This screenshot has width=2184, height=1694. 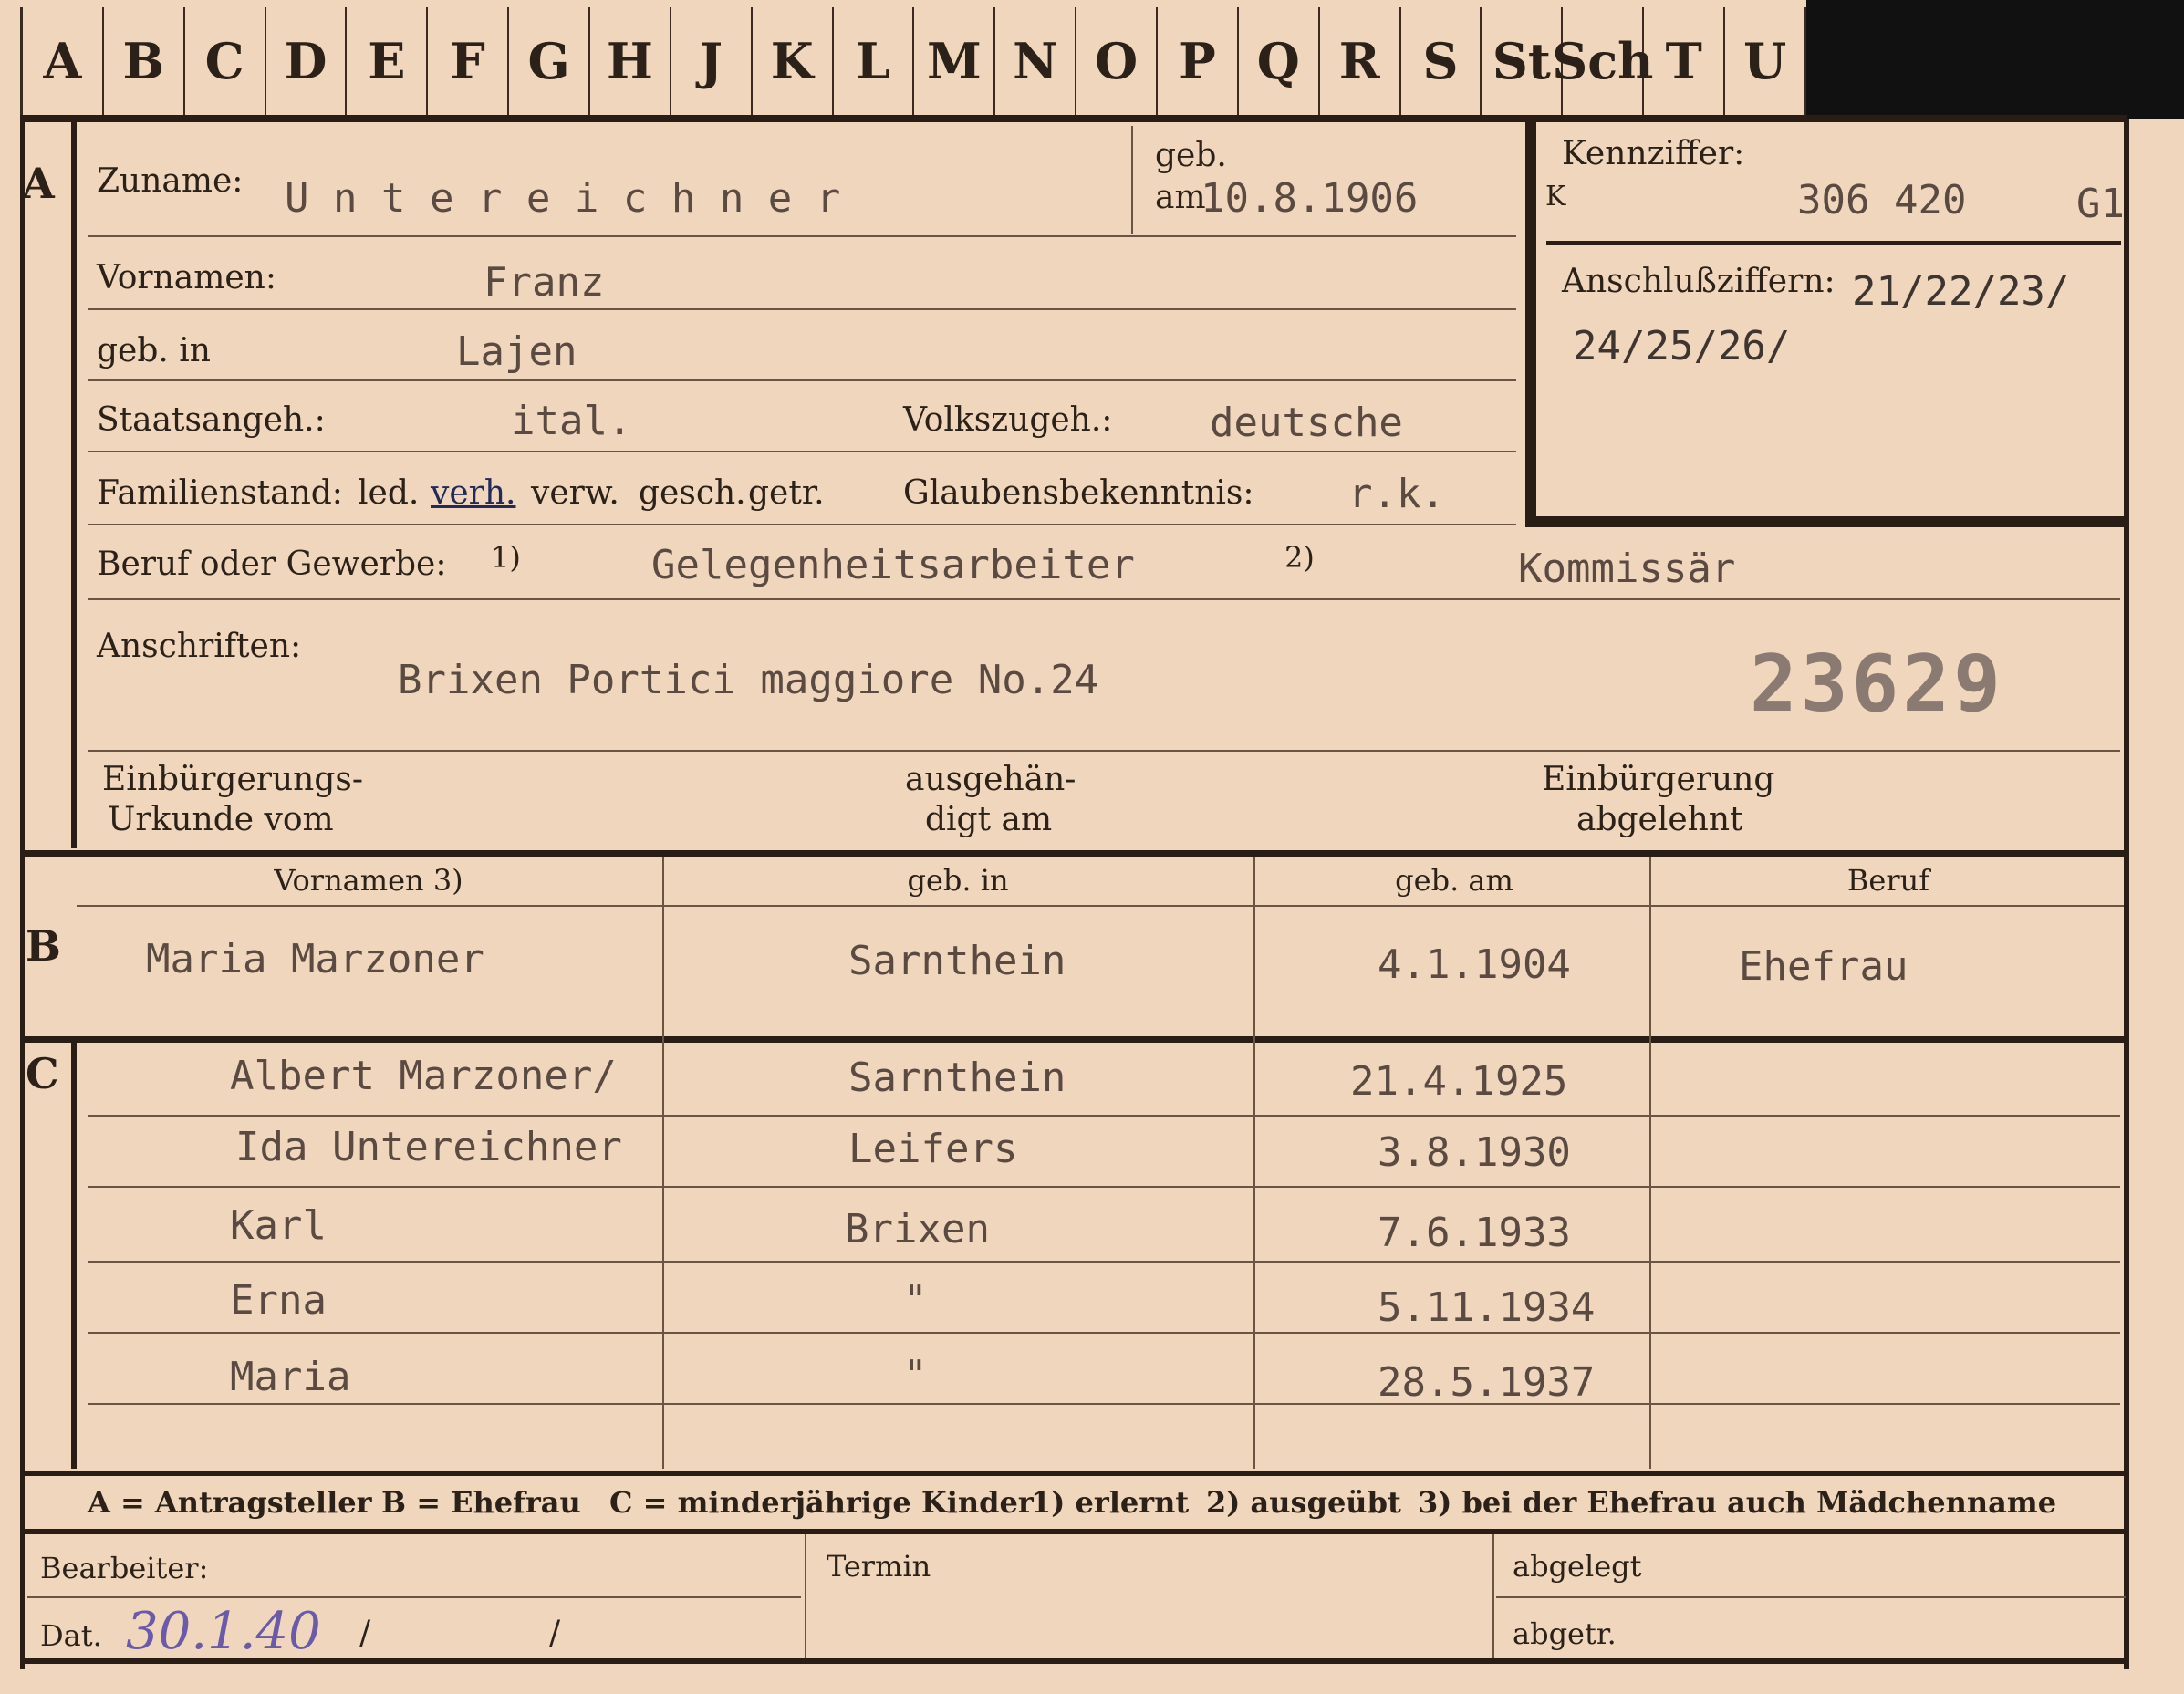 I want to click on address-label: Anschriften:, so click(x=199, y=647).